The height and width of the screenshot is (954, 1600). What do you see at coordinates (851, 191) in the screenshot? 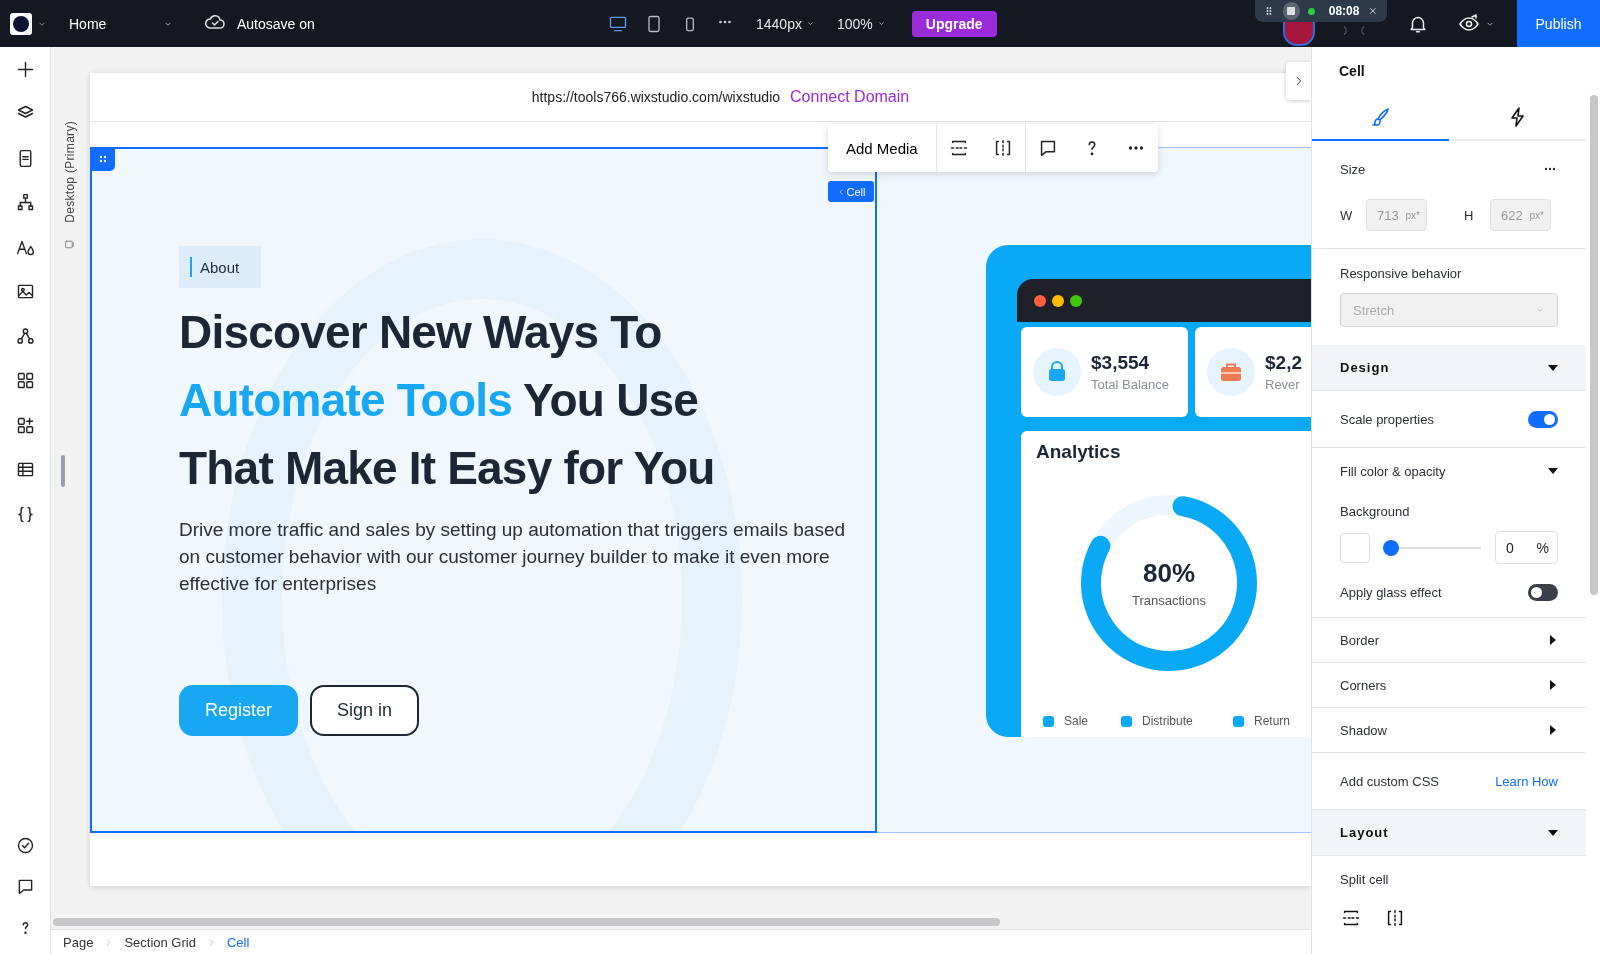
I see `cell-tag: Cell` at bounding box center [851, 191].